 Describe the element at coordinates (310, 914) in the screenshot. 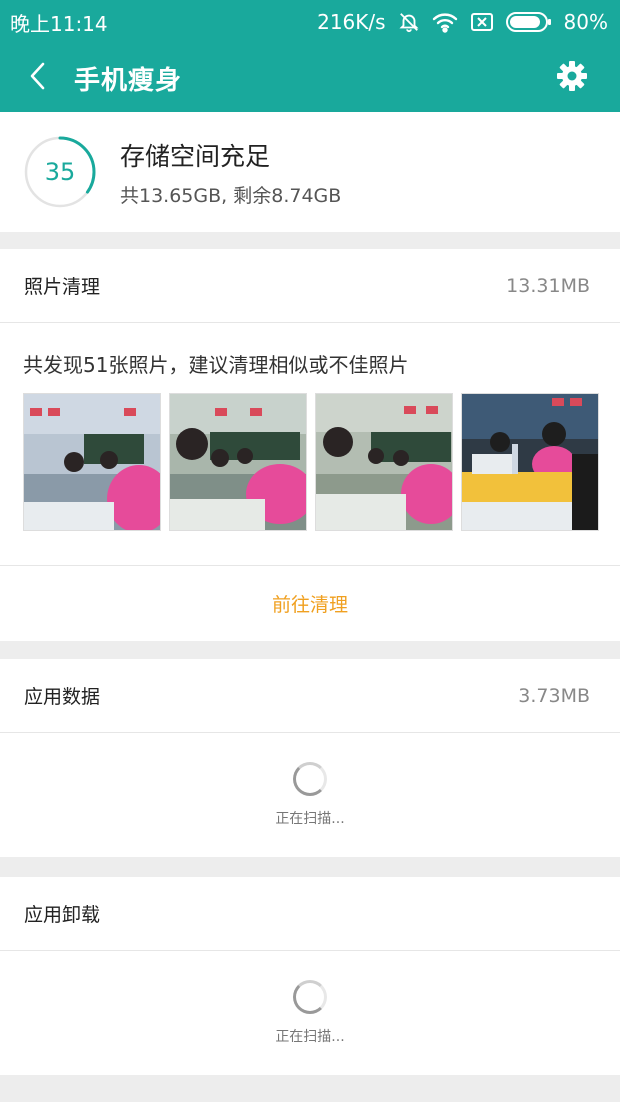

I see `app-uninstall-header: 应用卸载` at that location.